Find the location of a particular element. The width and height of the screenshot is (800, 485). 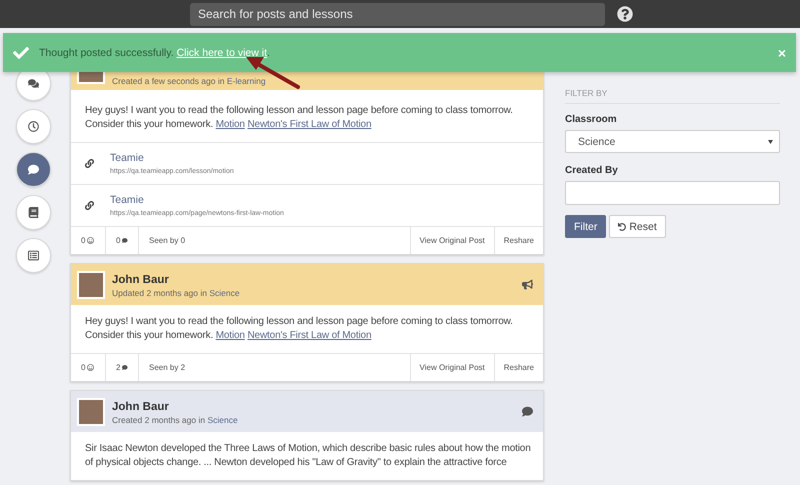

post-meta: Updated 2 months ago in Science is located at coordinates (176, 293).